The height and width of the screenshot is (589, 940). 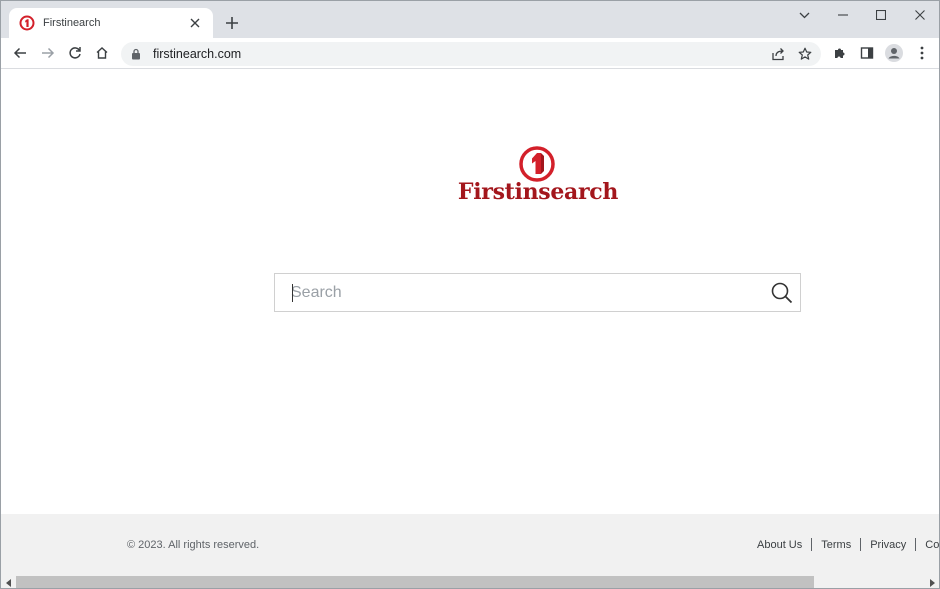 I want to click on home-icon, so click(x=102, y=53).